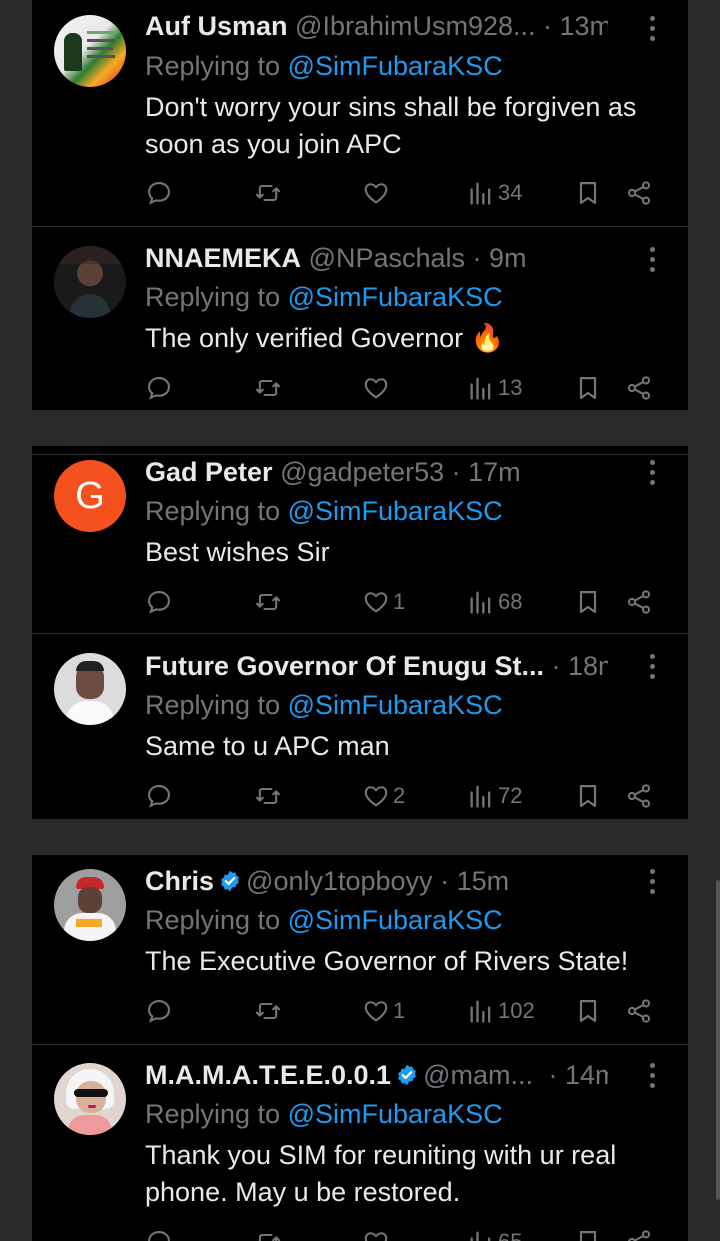 Image resolution: width=720 pixels, height=1241 pixels. I want to click on like-button: 2, so click(383, 796).